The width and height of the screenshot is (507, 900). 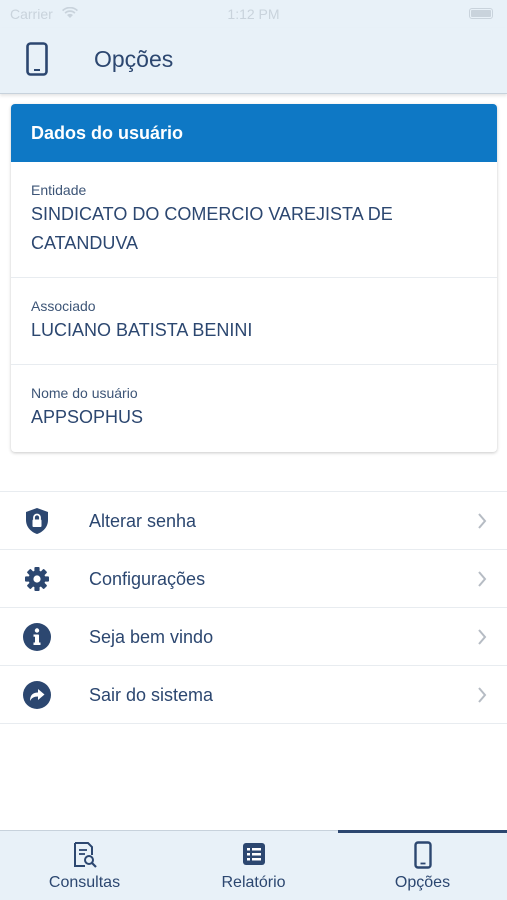 I want to click on tab-bar: Consultas Relatório Opções, so click(x=253, y=865).